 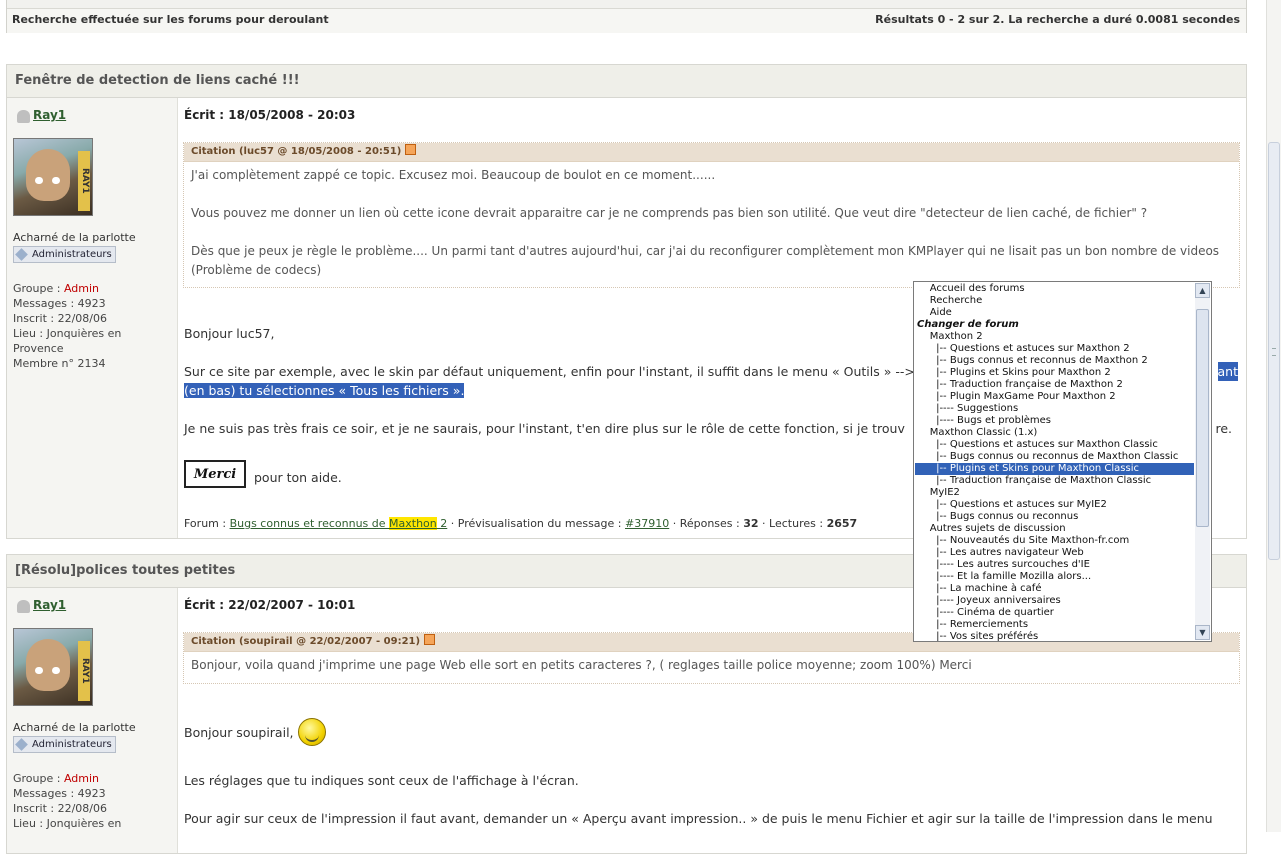 What do you see at coordinates (706, 523) in the screenshot?
I see `replies-label: · Réponses :` at bounding box center [706, 523].